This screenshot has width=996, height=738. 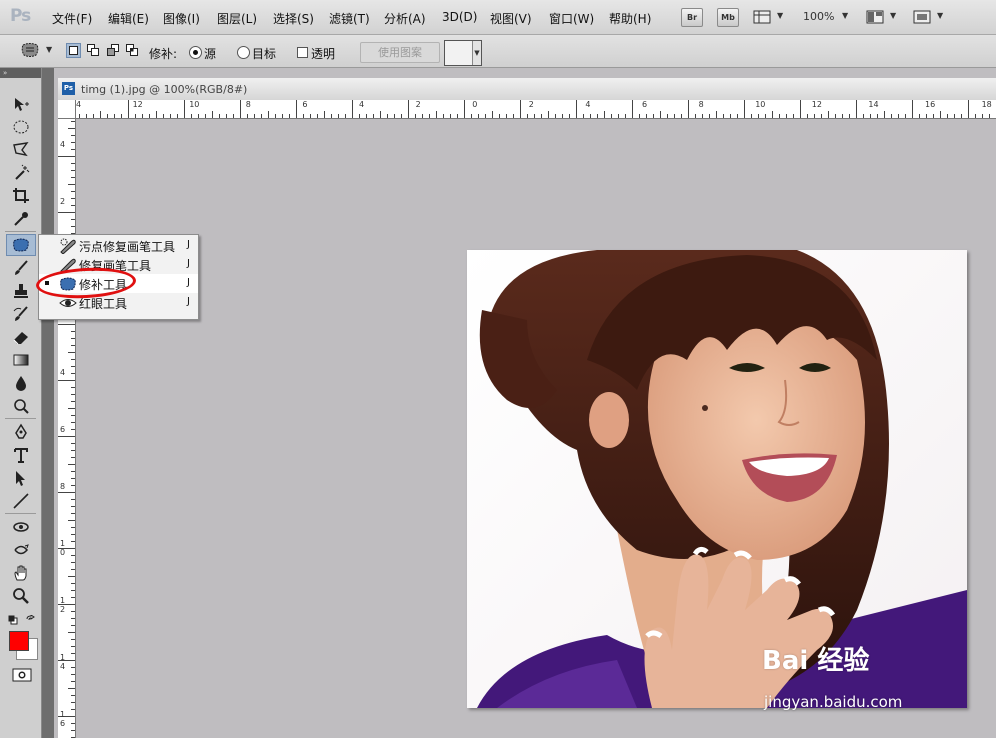 I want to click on toolbox-collapse-handle: », so click(x=20, y=73).